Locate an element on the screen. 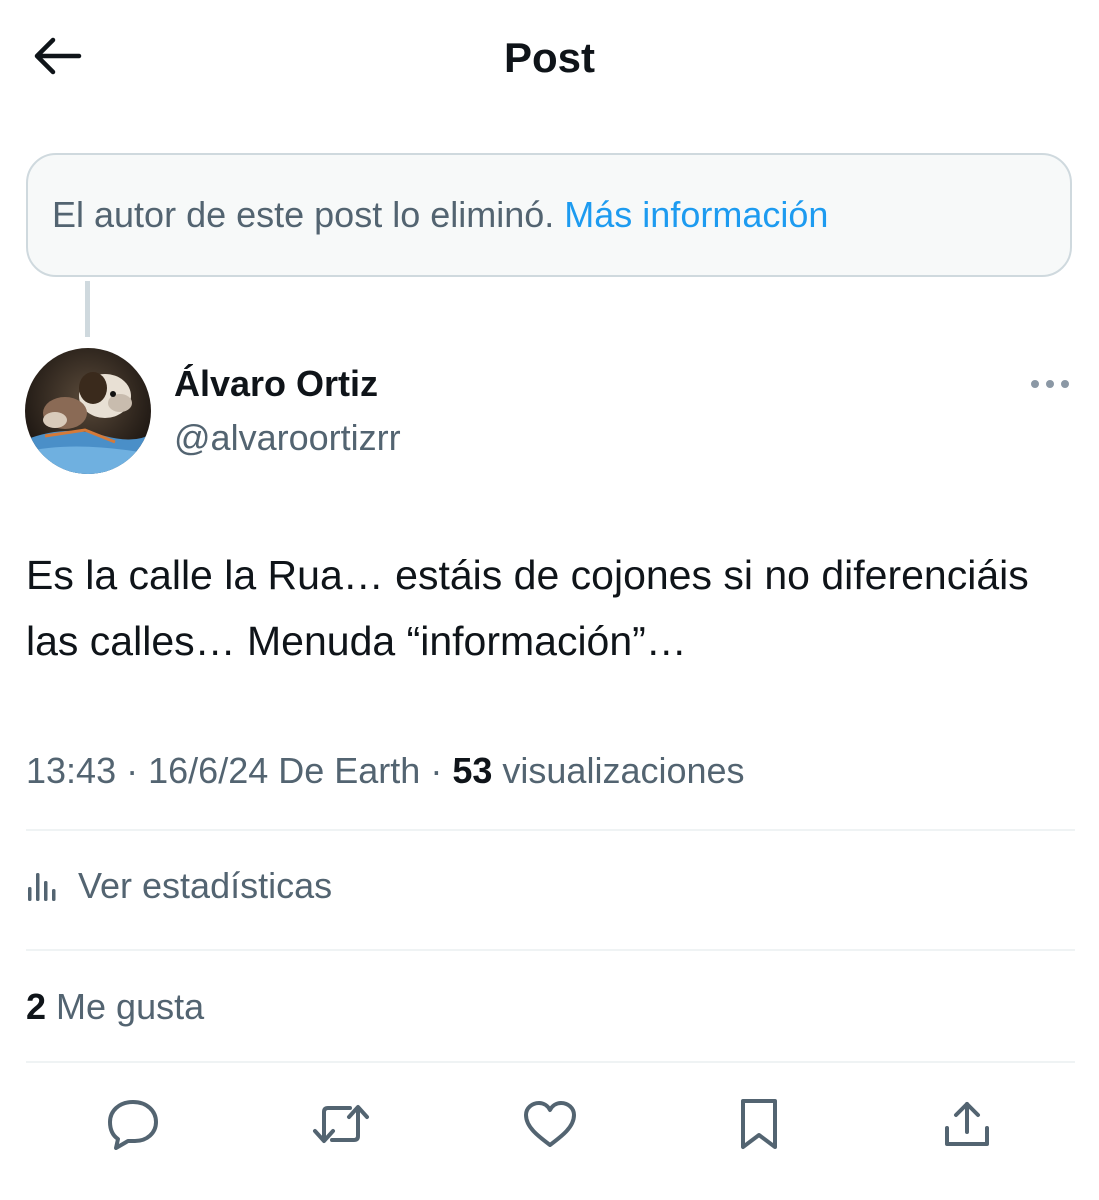 The image size is (1099, 1200). reply-icon is located at coordinates (133, 1126).